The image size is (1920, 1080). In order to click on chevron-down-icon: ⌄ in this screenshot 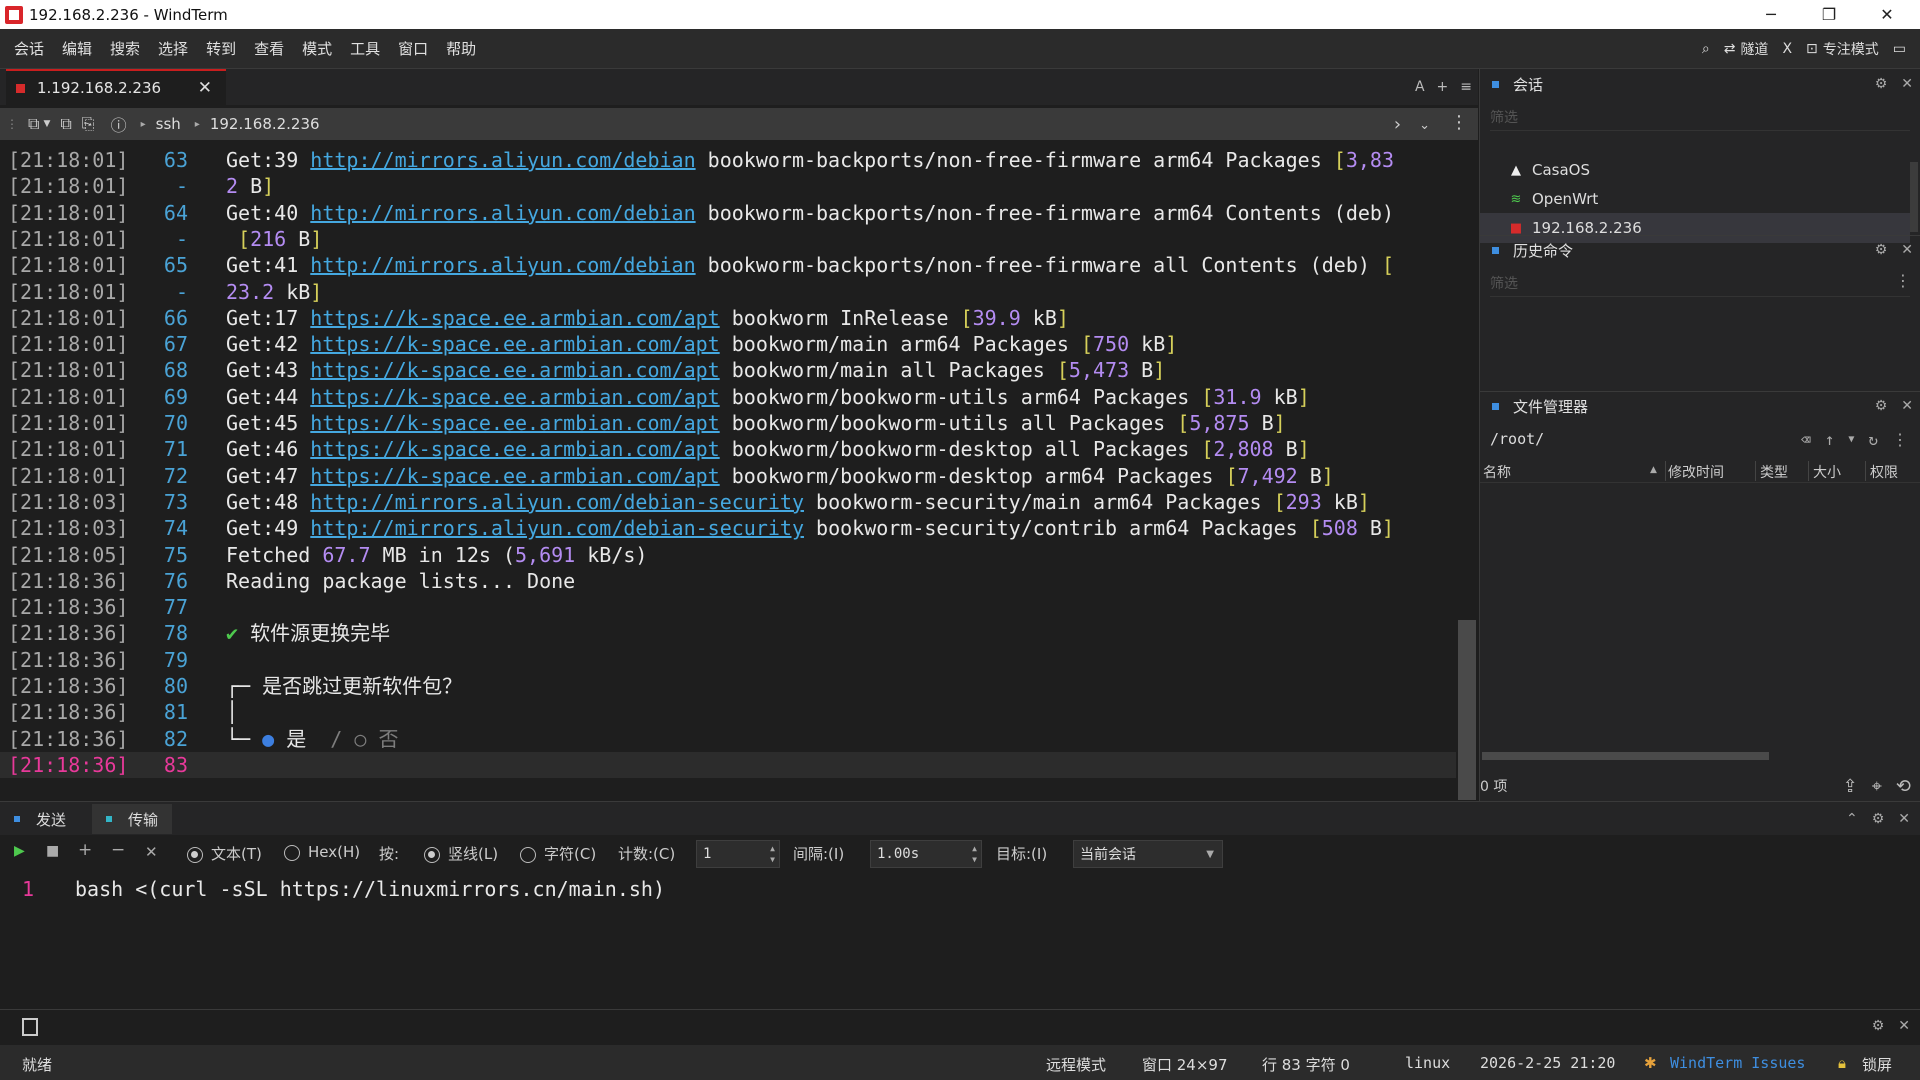, I will do `click(1424, 126)`.